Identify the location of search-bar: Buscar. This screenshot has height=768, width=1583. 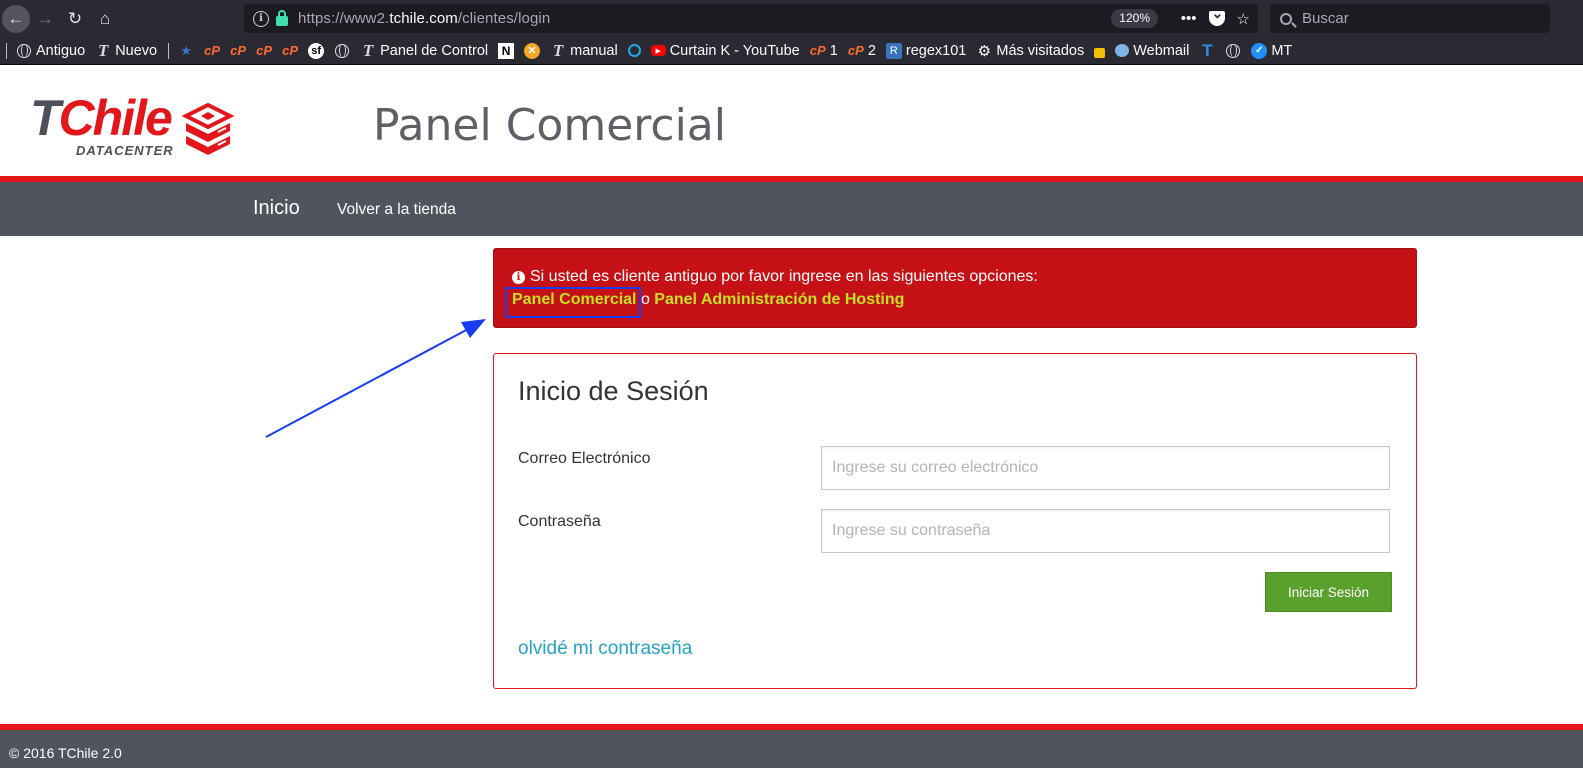
(1410, 18).